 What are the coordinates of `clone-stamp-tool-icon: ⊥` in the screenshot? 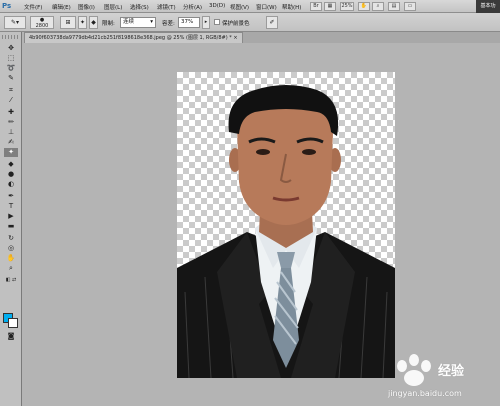 It's located at (11, 132).